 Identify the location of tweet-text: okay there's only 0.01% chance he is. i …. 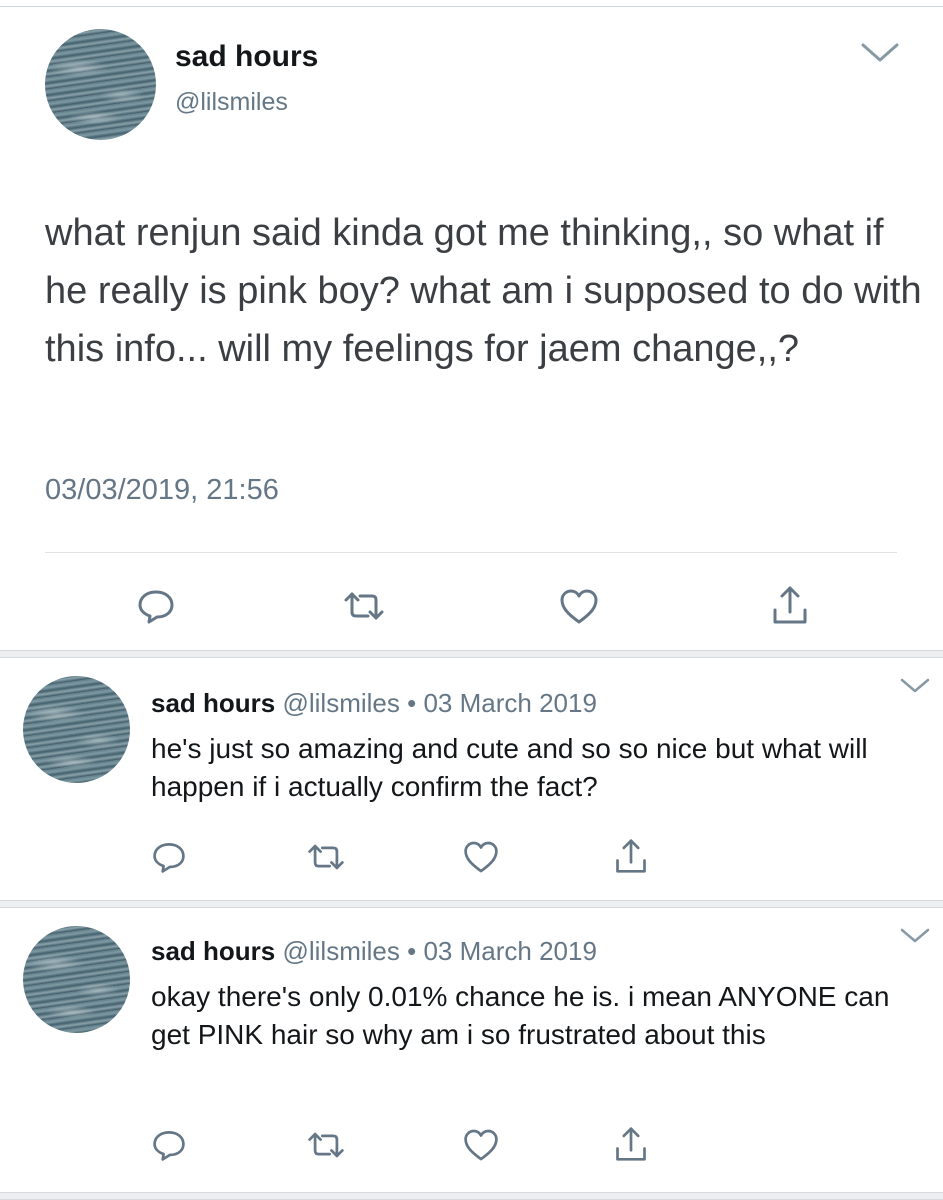
(520, 1015).